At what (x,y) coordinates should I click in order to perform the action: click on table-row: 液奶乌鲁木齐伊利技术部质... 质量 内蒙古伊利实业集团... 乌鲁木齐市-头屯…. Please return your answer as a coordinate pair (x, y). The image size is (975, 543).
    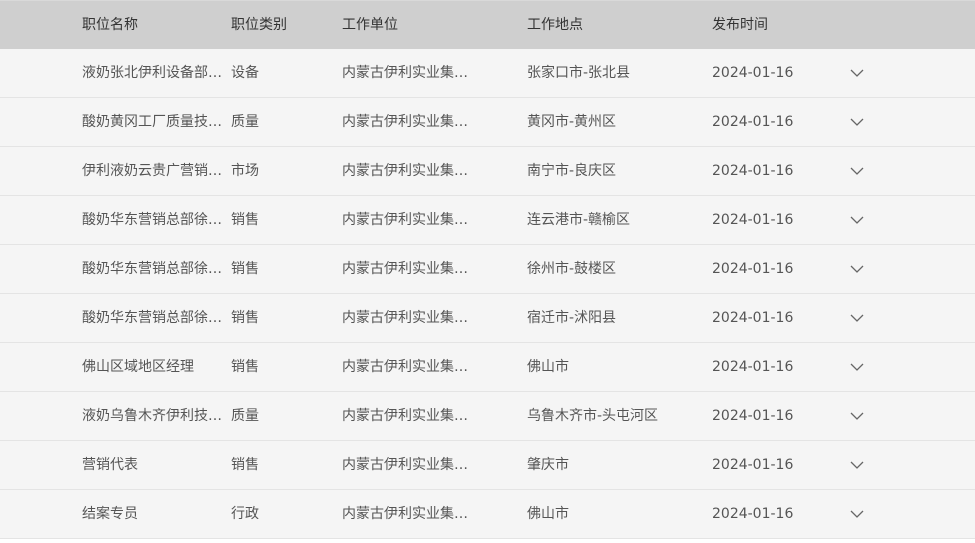
    Looking at the image, I should click on (487, 416).